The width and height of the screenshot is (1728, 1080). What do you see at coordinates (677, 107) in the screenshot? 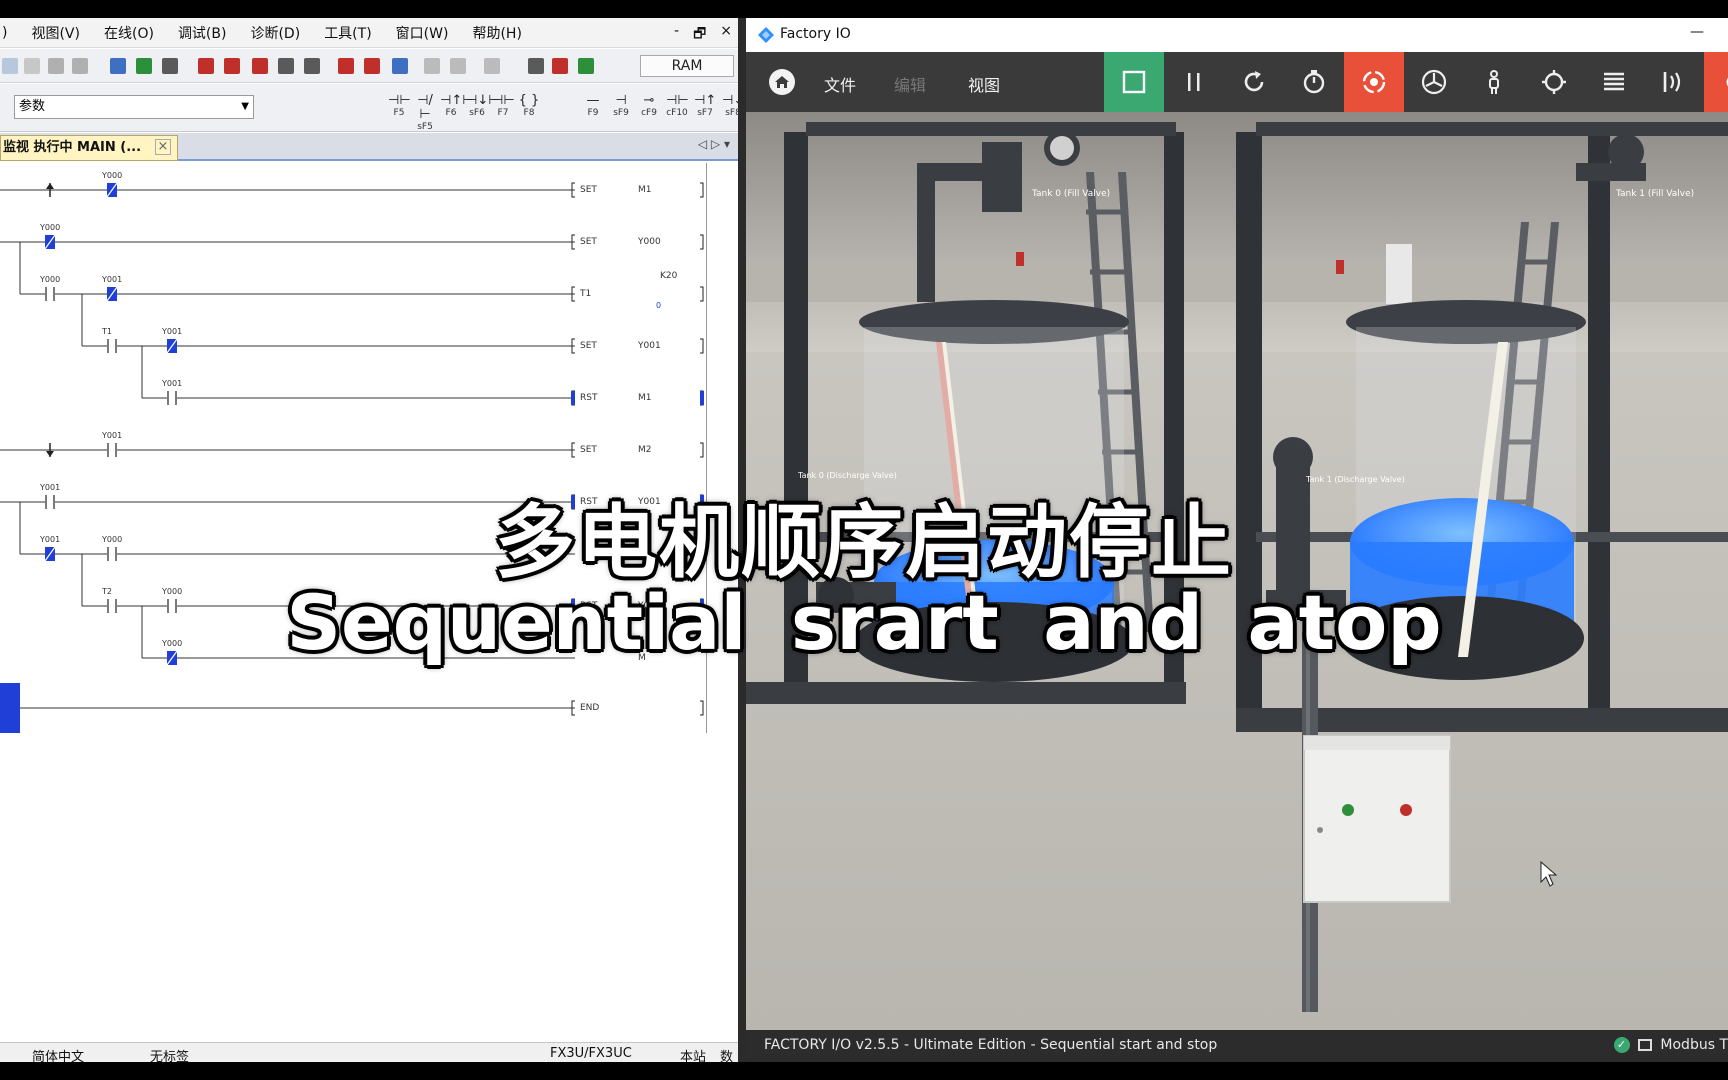
I see `ladder-key-cf10: ⊣⊢ cF10` at bounding box center [677, 107].